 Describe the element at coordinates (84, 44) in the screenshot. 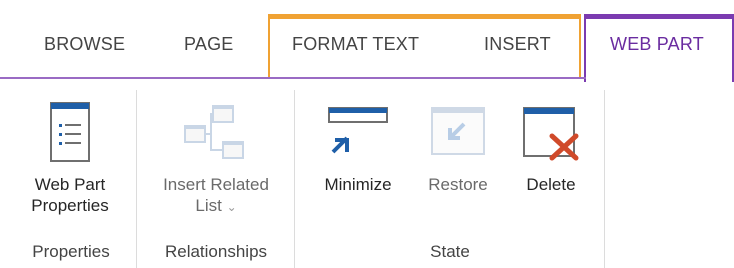

I see `tab-browse: BROWSE` at that location.